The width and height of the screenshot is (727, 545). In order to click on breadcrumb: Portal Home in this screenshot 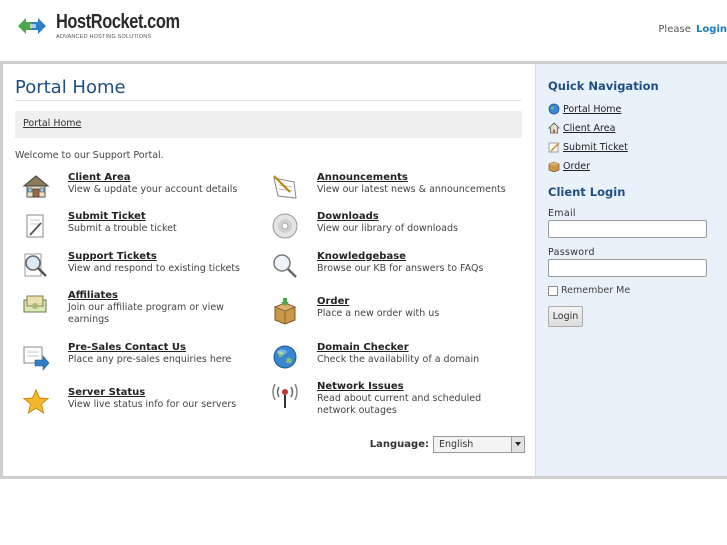, I will do `click(268, 124)`.